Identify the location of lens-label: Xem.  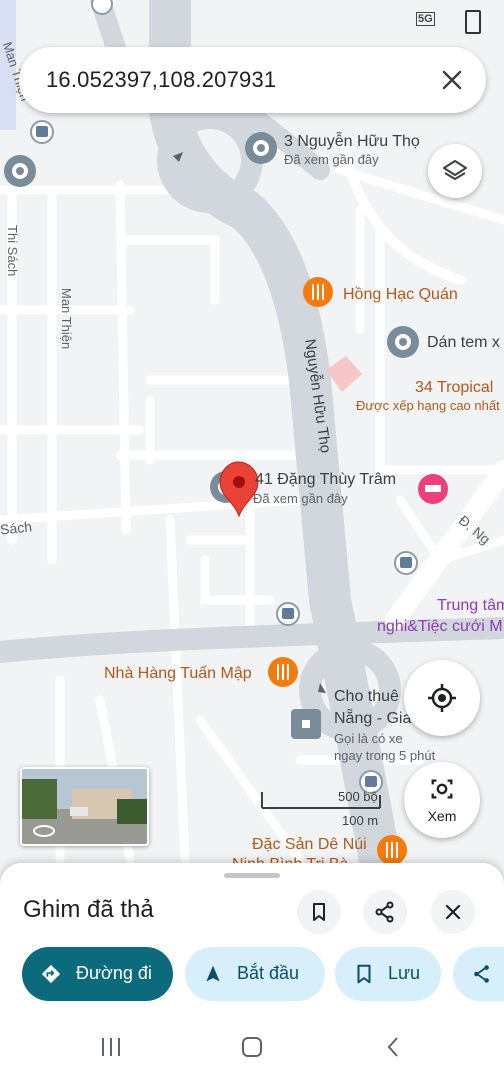
(442, 816).